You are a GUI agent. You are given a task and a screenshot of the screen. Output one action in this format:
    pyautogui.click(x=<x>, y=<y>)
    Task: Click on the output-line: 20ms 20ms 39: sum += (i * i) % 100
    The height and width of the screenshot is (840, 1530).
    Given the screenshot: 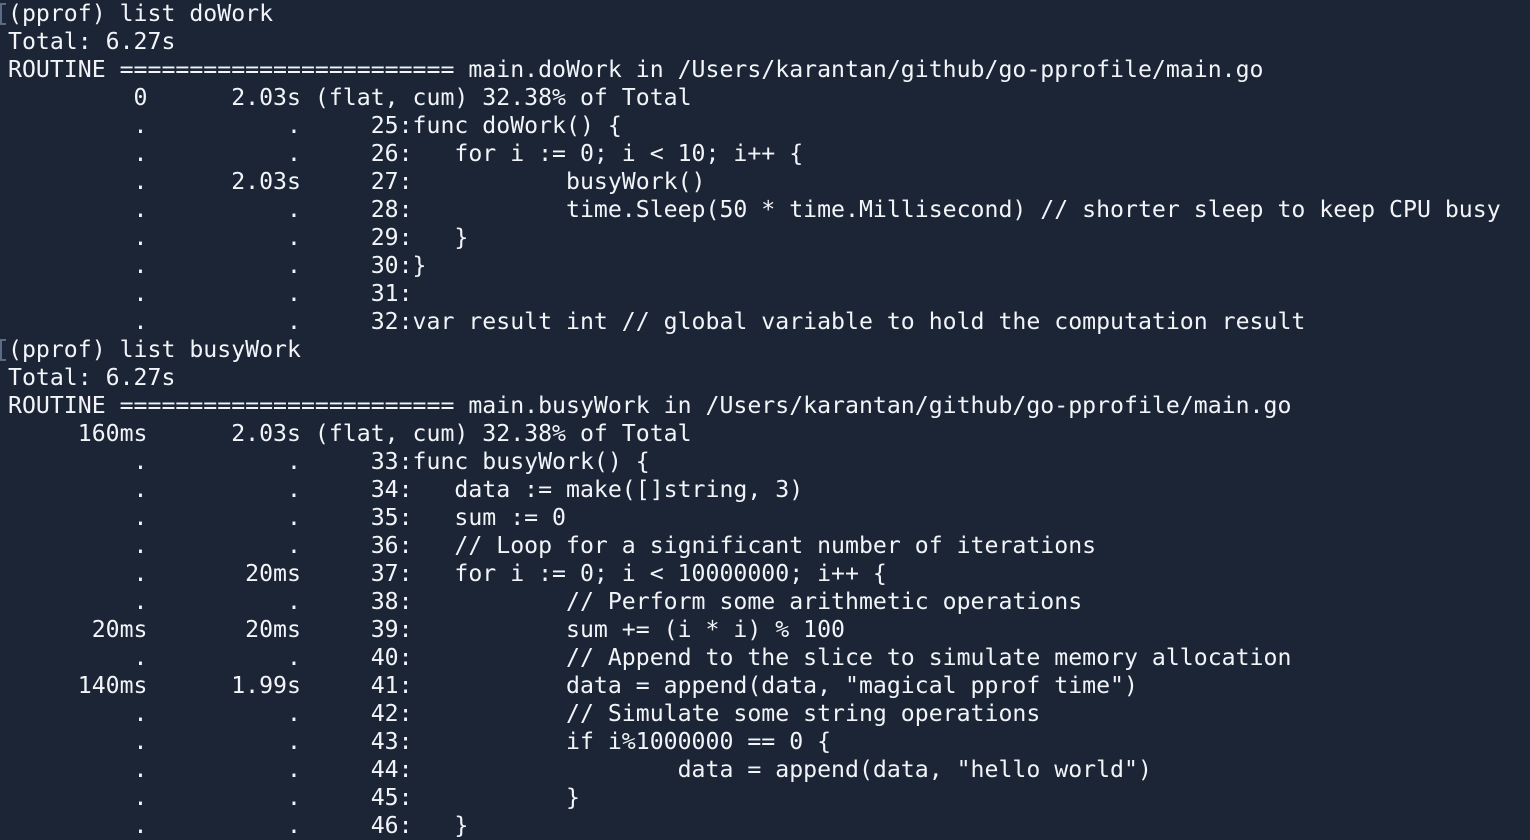 What is the action you would take?
    pyautogui.click(x=765, y=630)
    